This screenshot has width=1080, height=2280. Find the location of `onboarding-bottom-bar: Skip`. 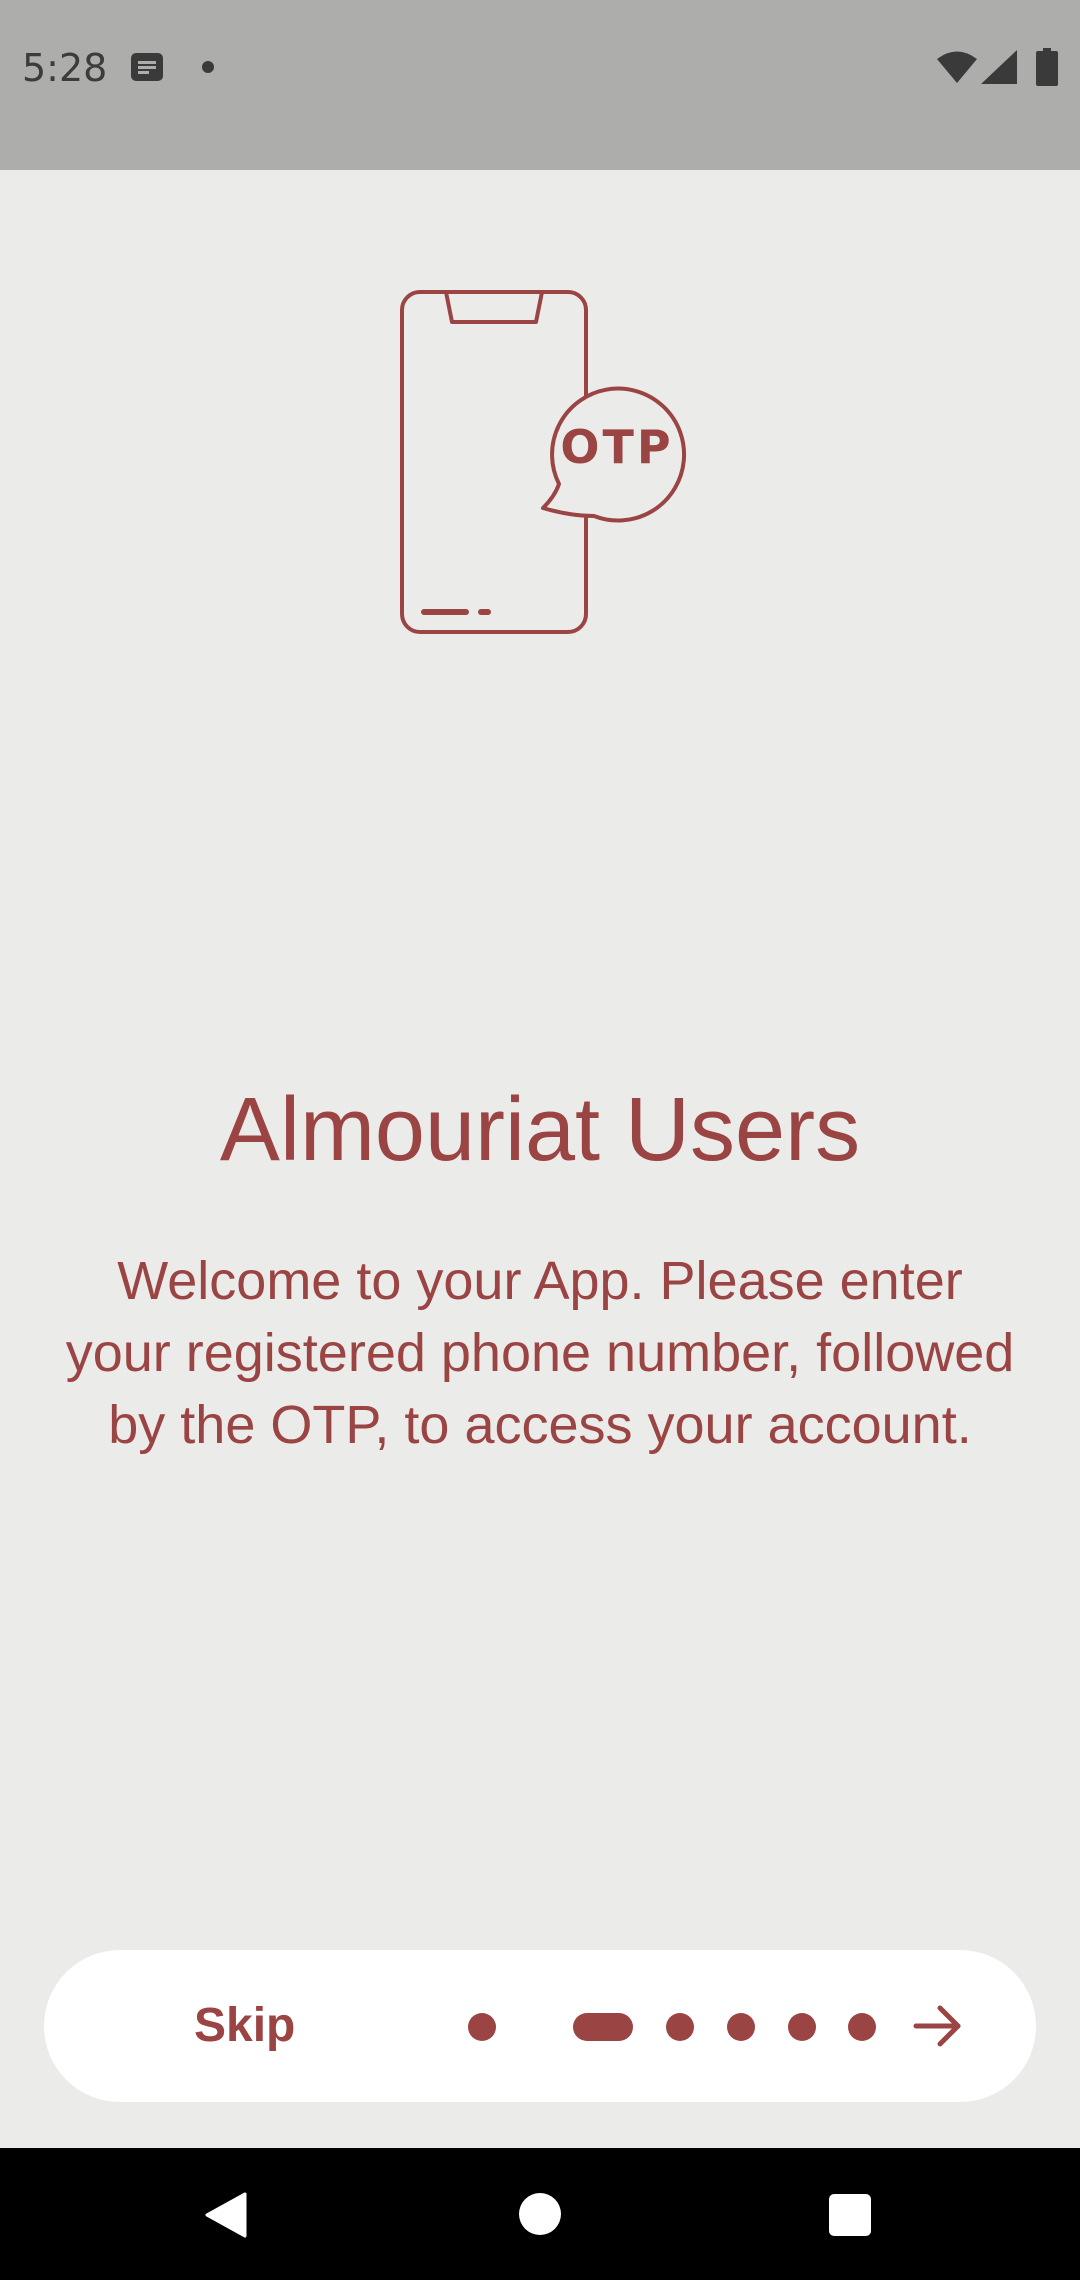

onboarding-bottom-bar: Skip is located at coordinates (540, 2026).